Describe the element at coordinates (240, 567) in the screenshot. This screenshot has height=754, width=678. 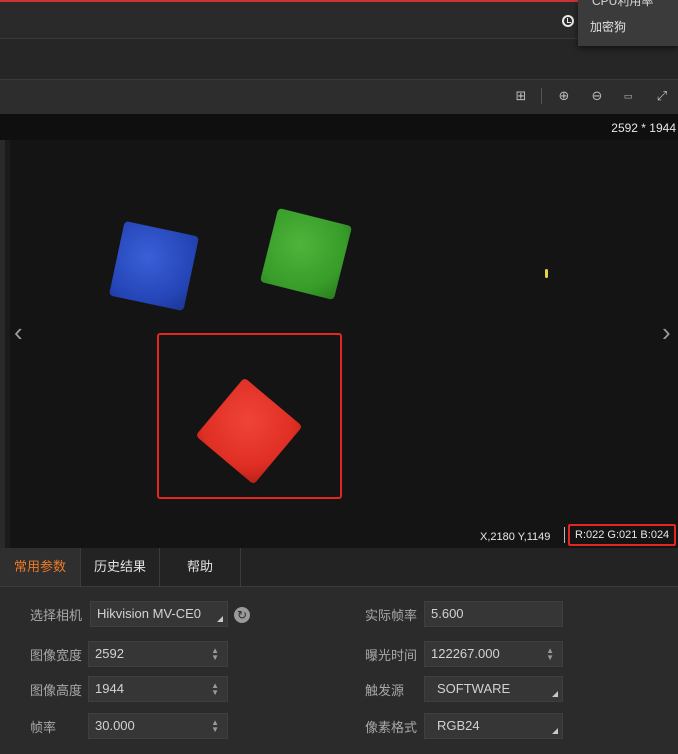
I see `tab-divider` at that location.